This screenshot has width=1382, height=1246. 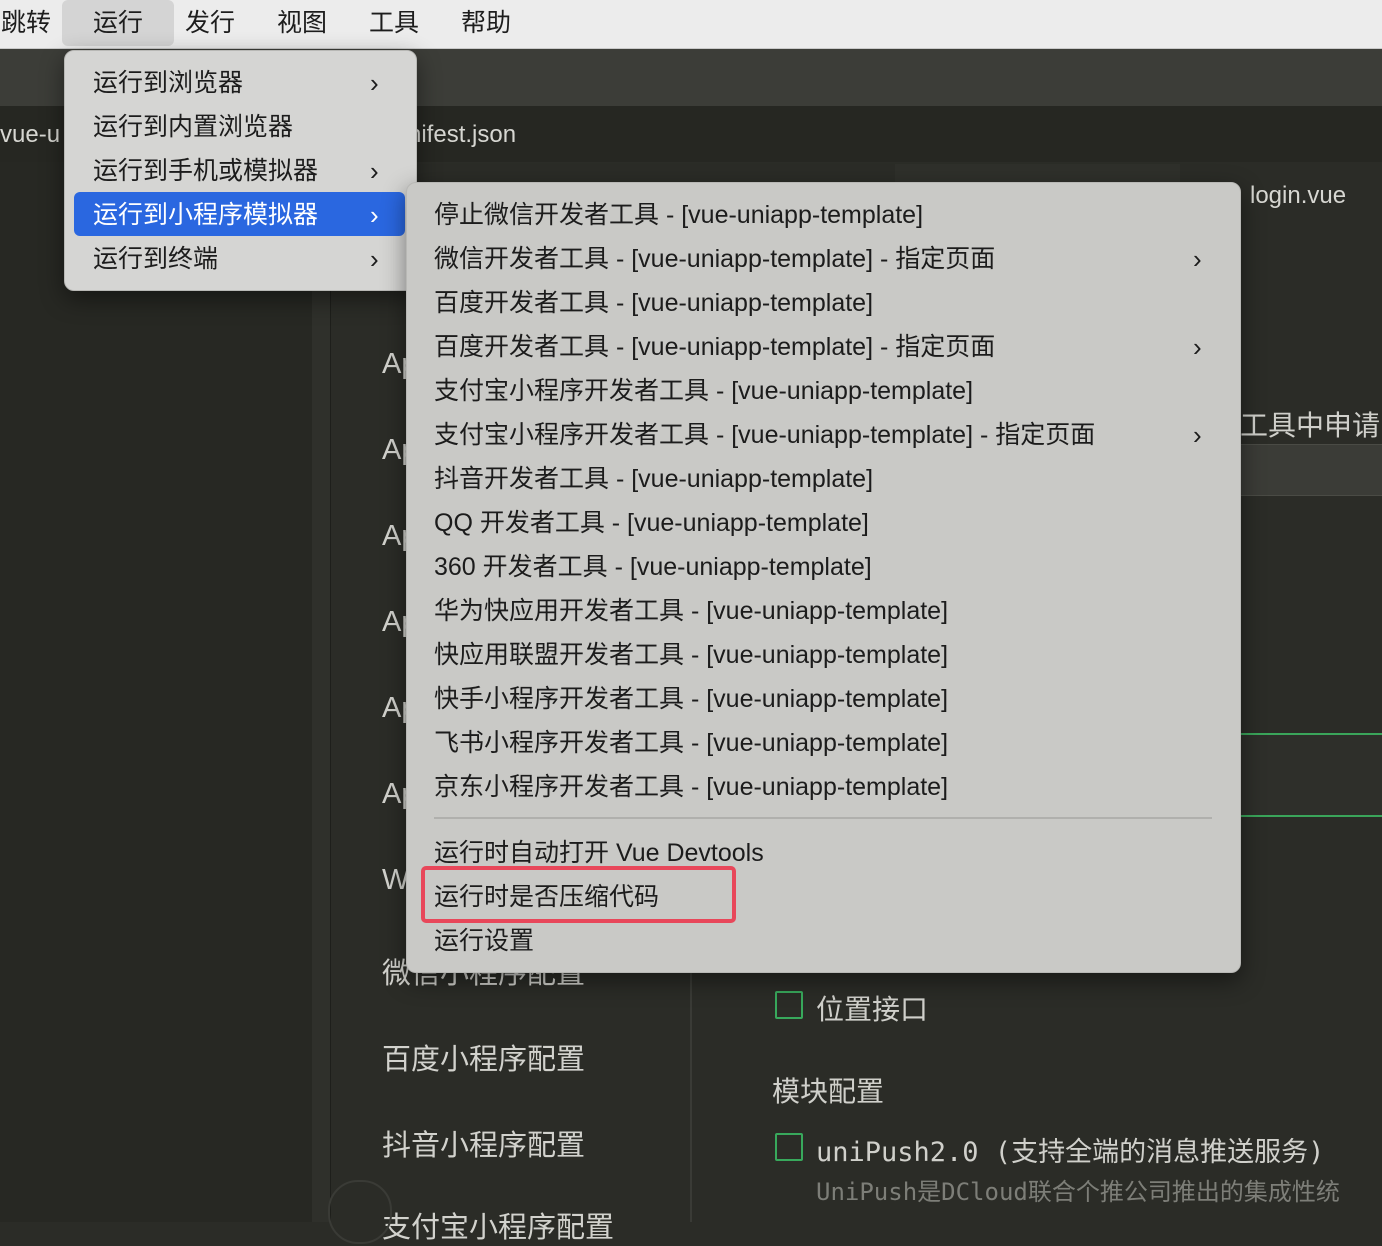 I want to click on tab-project: vue-u, so click(x=30, y=135).